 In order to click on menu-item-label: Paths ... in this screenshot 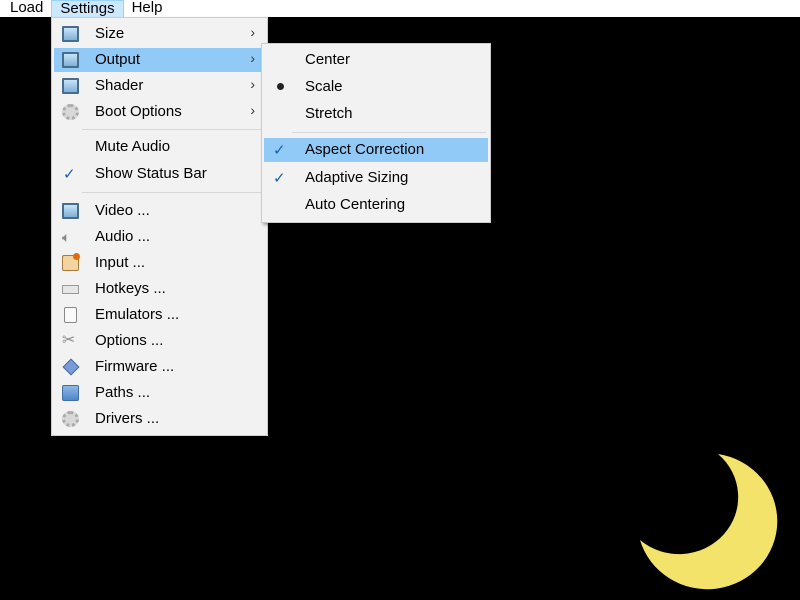, I will do `click(123, 392)`.